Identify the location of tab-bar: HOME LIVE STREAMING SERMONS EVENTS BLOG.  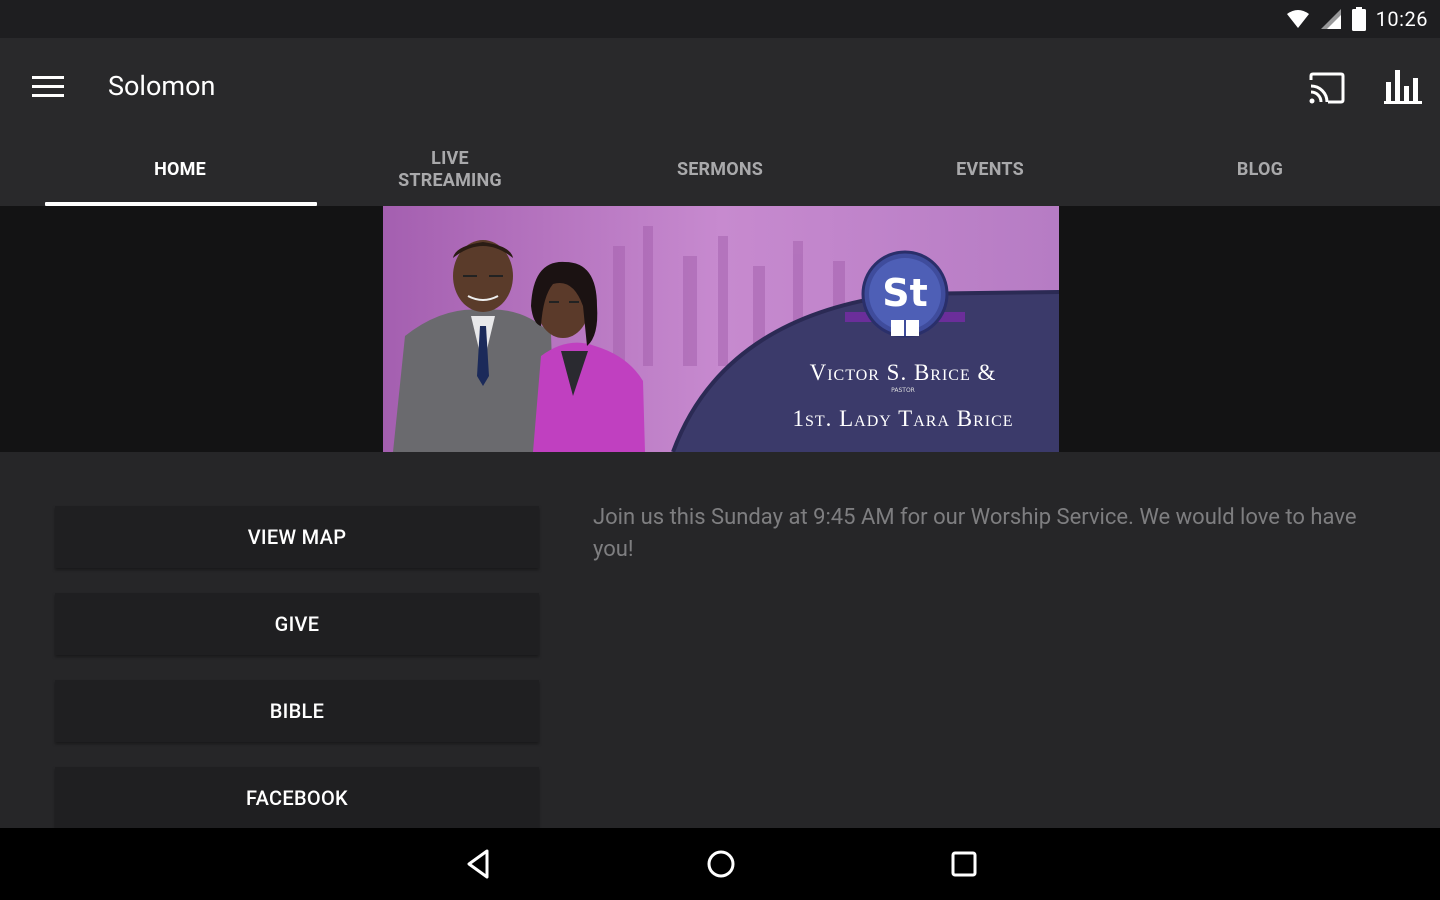
(720, 170).